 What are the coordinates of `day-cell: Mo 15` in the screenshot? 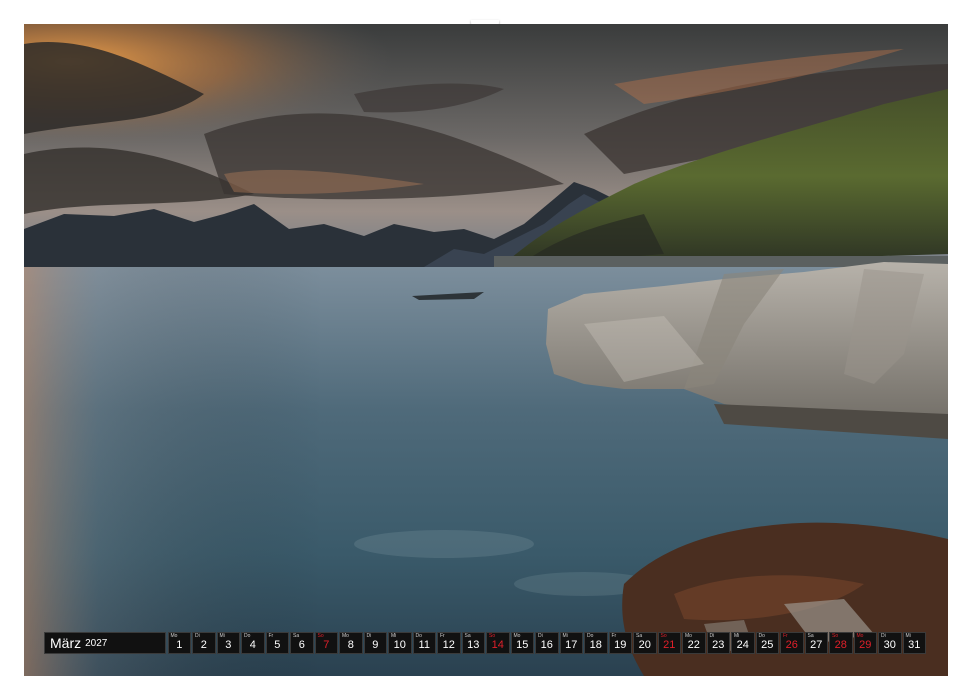 It's located at (522, 643).